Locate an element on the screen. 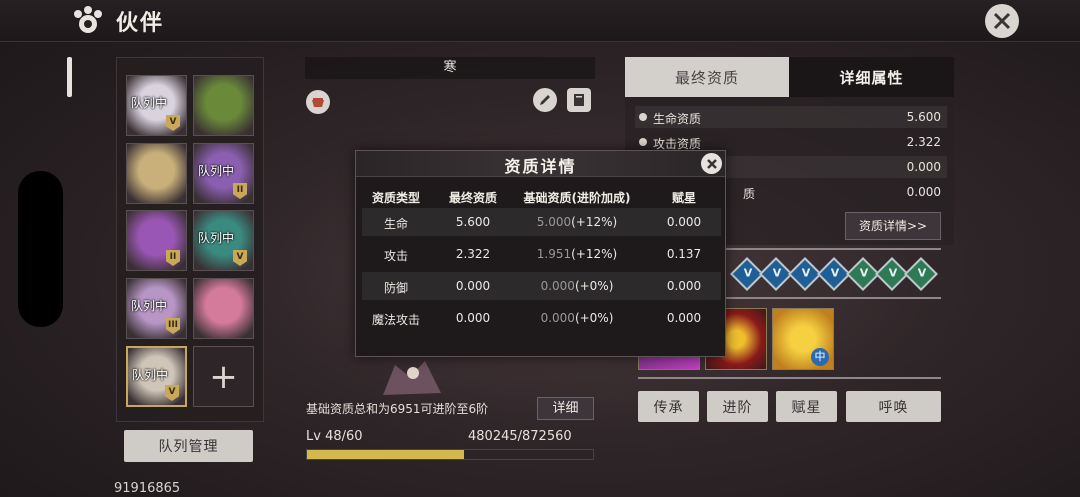 The width and height of the screenshot is (1080, 497). aptitude-detail-button: 资质详情>> is located at coordinates (893, 226).